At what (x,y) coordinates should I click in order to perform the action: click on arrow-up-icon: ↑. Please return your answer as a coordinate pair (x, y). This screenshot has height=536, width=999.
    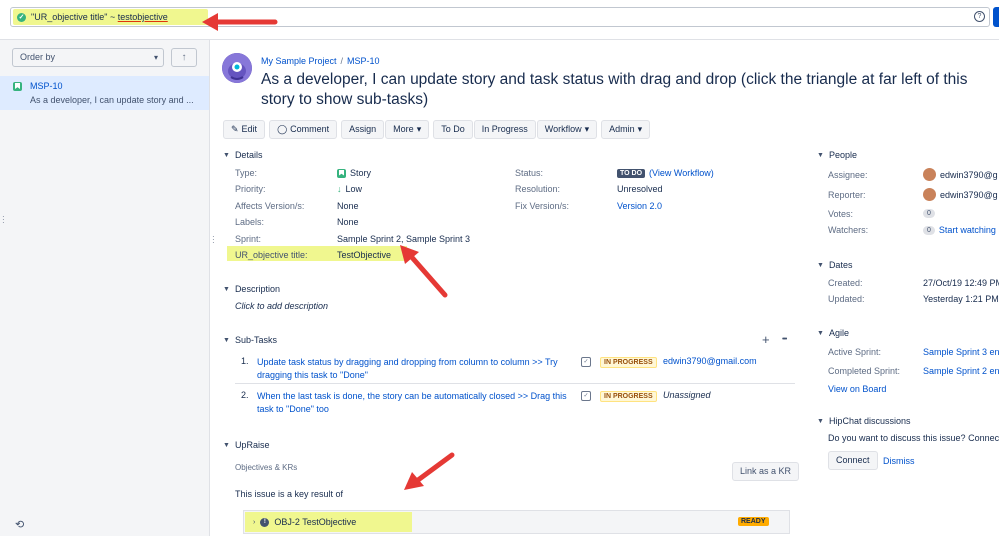
    Looking at the image, I should click on (184, 57).